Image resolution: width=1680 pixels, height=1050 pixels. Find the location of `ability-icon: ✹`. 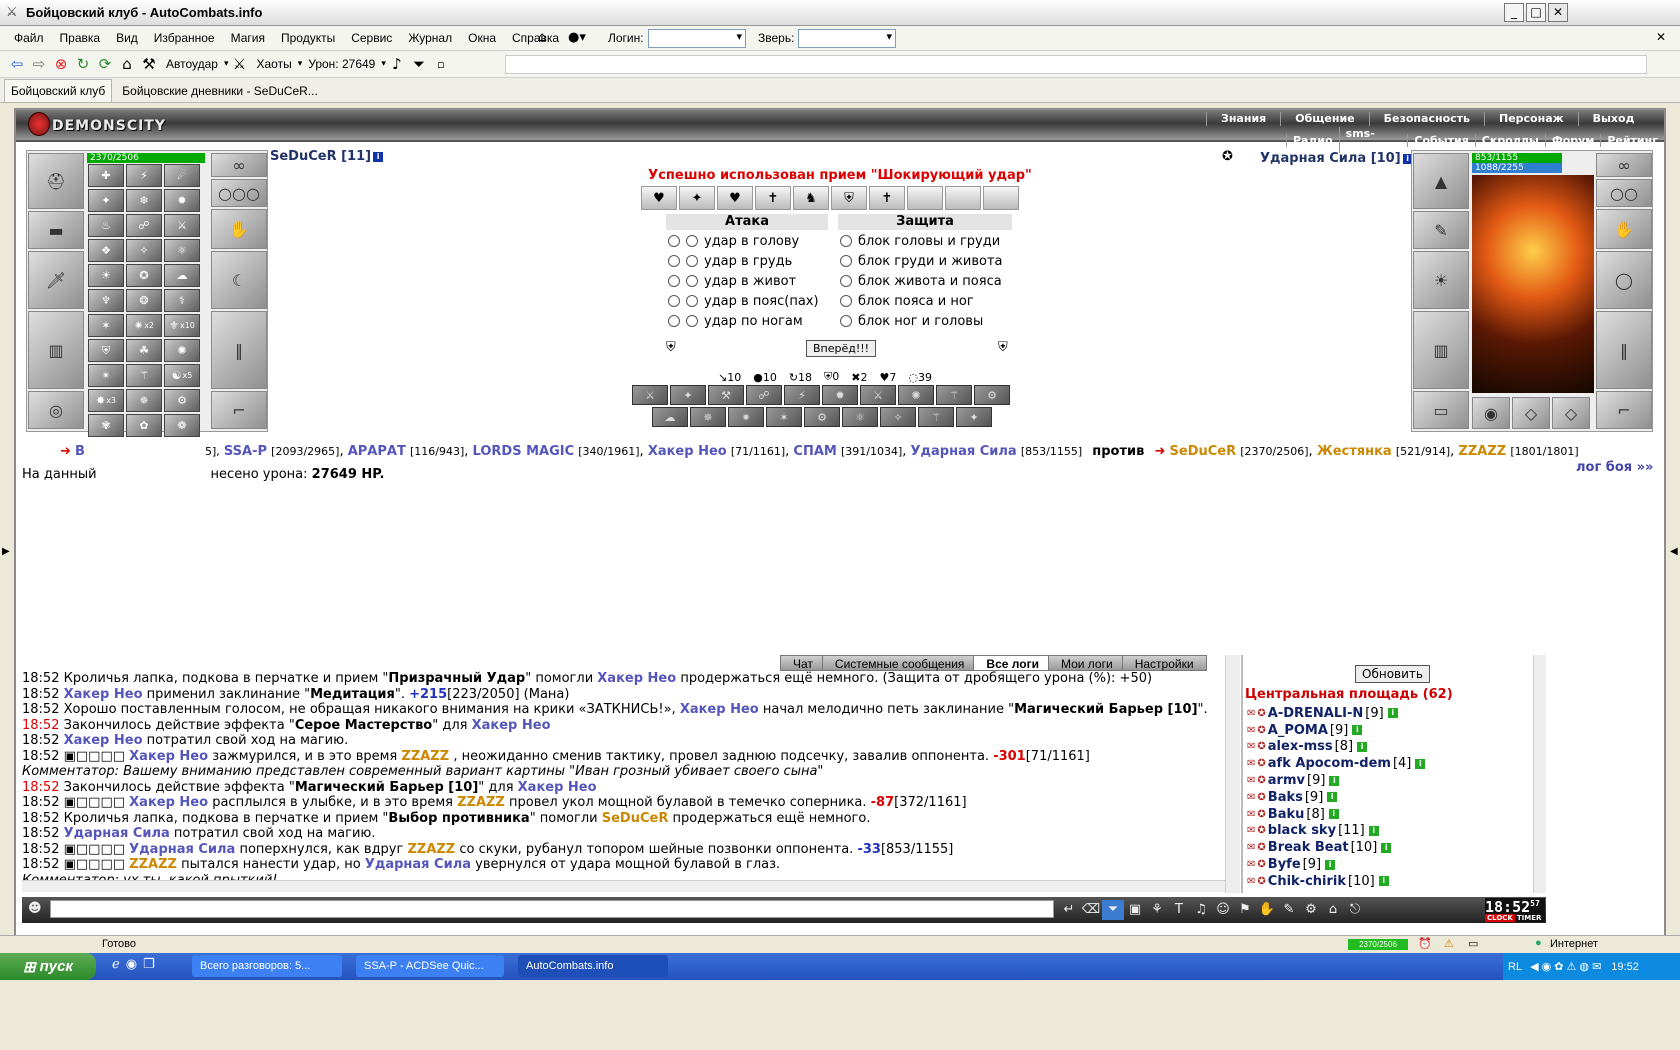

ability-icon: ✹ is located at coordinates (840, 395).